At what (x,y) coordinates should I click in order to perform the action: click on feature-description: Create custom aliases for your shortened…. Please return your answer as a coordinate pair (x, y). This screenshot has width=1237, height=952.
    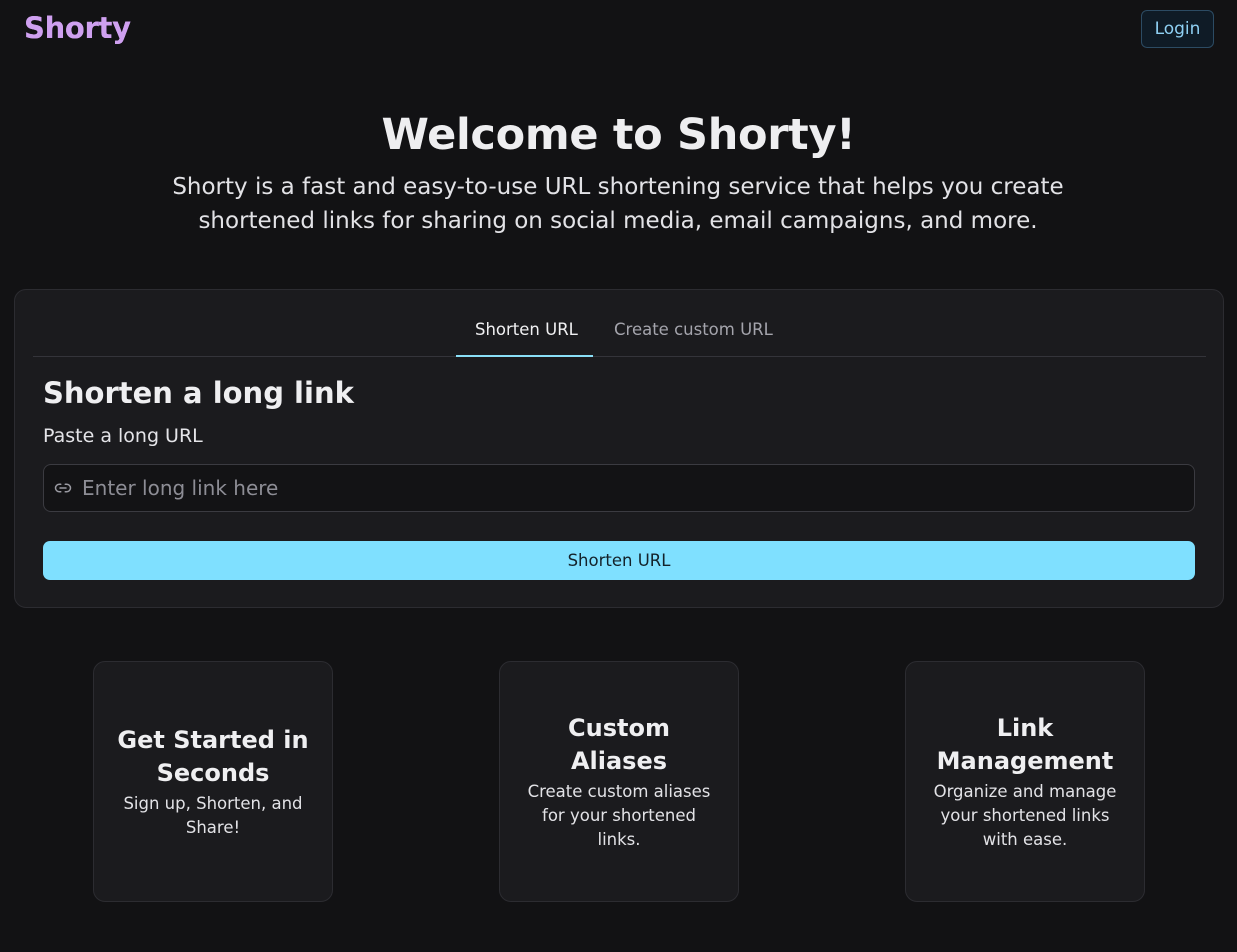
    Looking at the image, I should click on (619, 815).